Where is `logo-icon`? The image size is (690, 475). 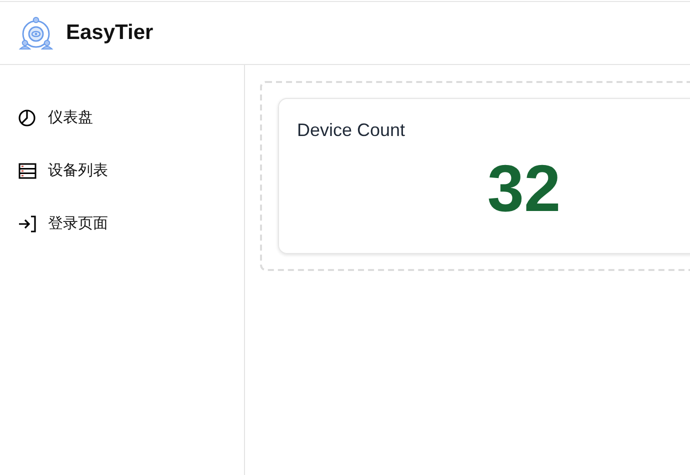 logo-icon is located at coordinates (36, 33).